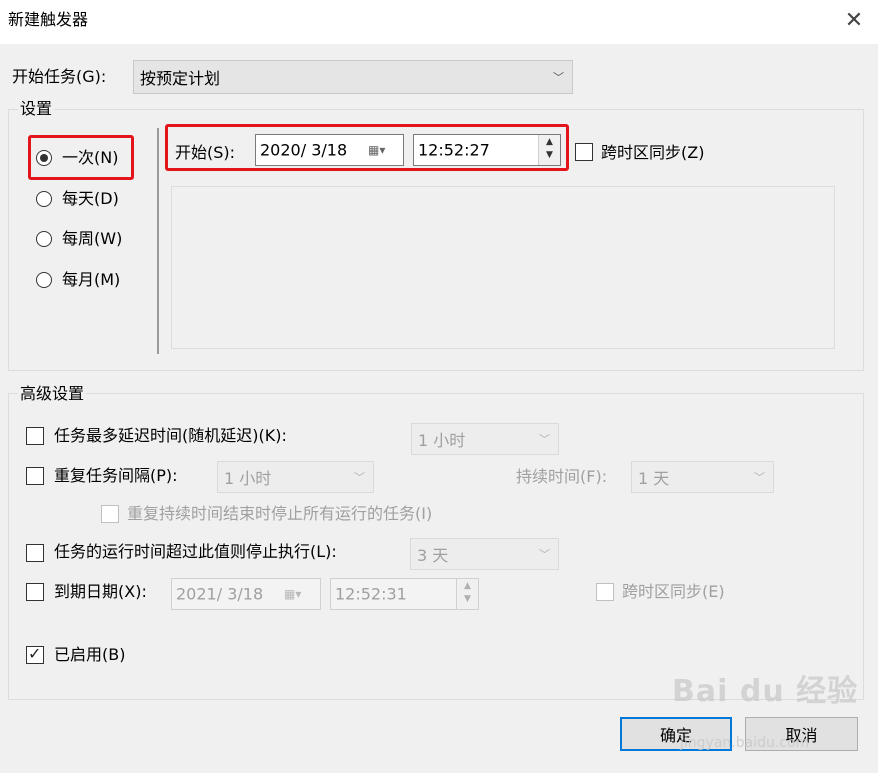 Image resolution: width=878 pixels, height=773 pixels. What do you see at coordinates (91, 279) in the screenshot?
I see `radio-monthly-label: 每月(M)` at bounding box center [91, 279].